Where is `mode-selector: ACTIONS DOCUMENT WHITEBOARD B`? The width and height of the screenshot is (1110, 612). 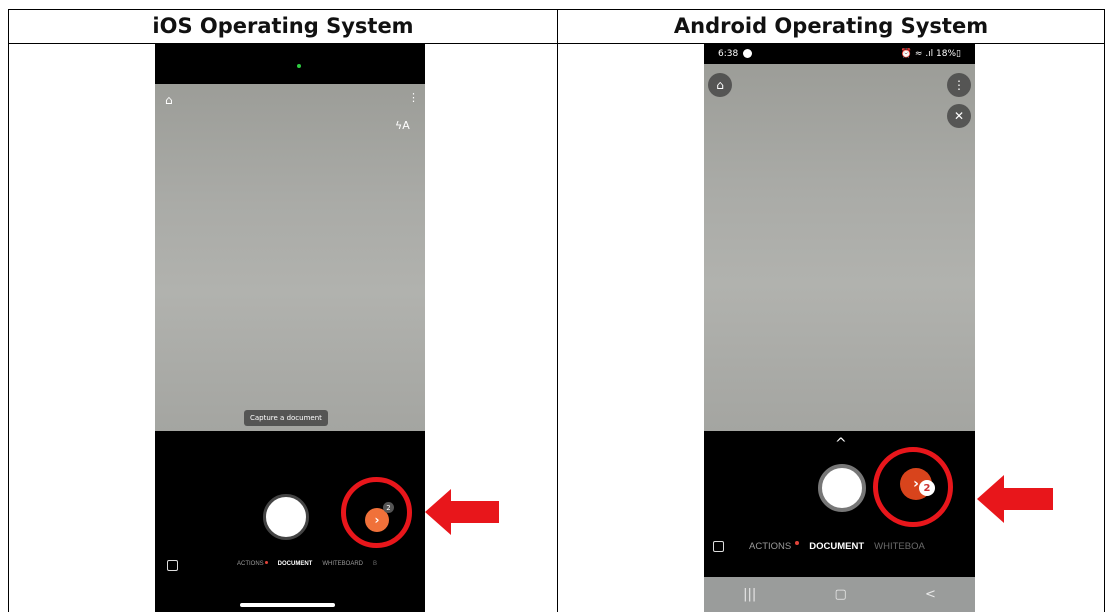
mode-selector: ACTIONS DOCUMENT WHITEBOARD B is located at coordinates (307, 564).